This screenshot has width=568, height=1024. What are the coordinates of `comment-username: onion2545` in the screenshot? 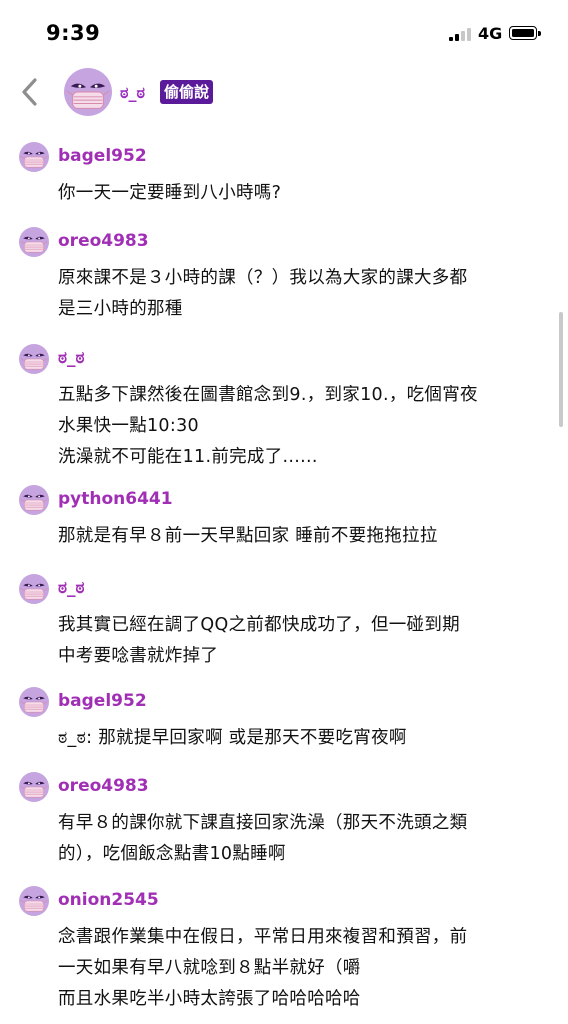 It's located at (108, 900).